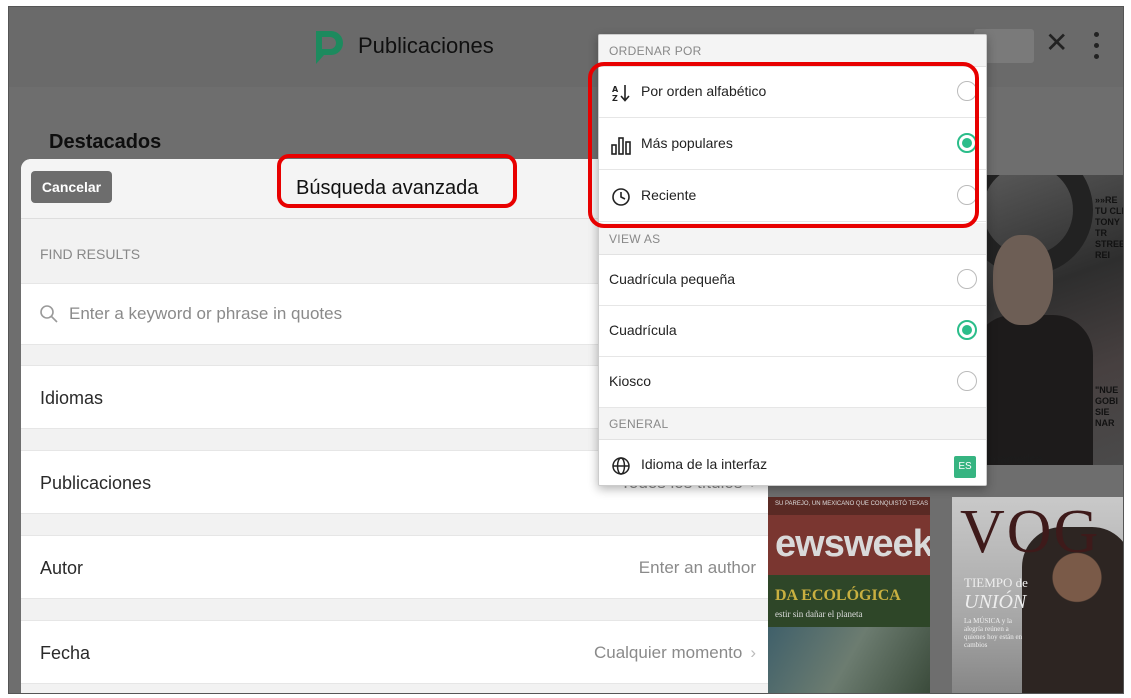  I want to click on cover-brand: VOG, so click(1030, 532).